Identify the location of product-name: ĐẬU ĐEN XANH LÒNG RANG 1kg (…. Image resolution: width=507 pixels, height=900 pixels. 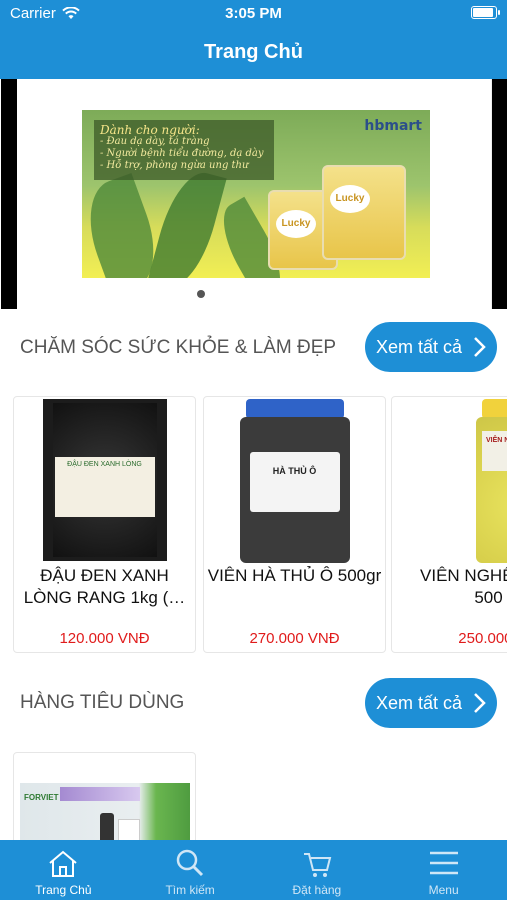
(104, 586).